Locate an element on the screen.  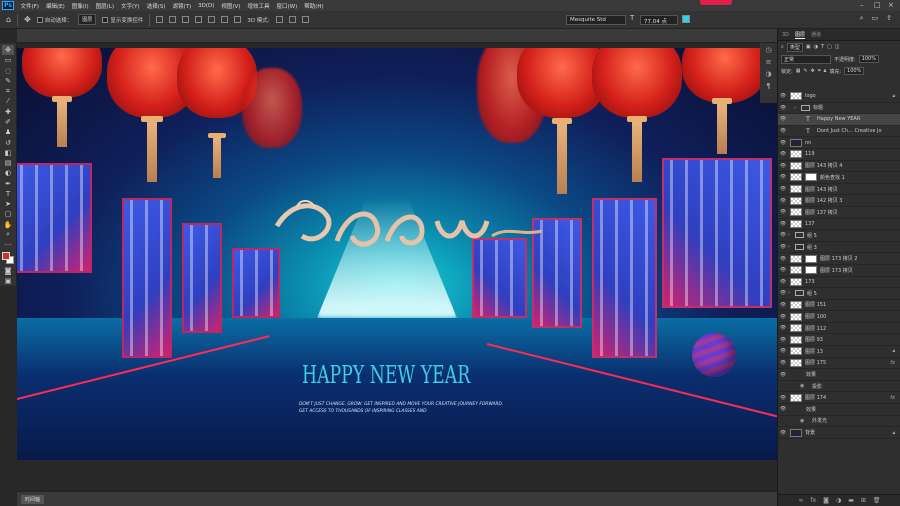
layer-row: 👁︎ 图层 142 拷贝 3 is located at coordinates (839, 201).